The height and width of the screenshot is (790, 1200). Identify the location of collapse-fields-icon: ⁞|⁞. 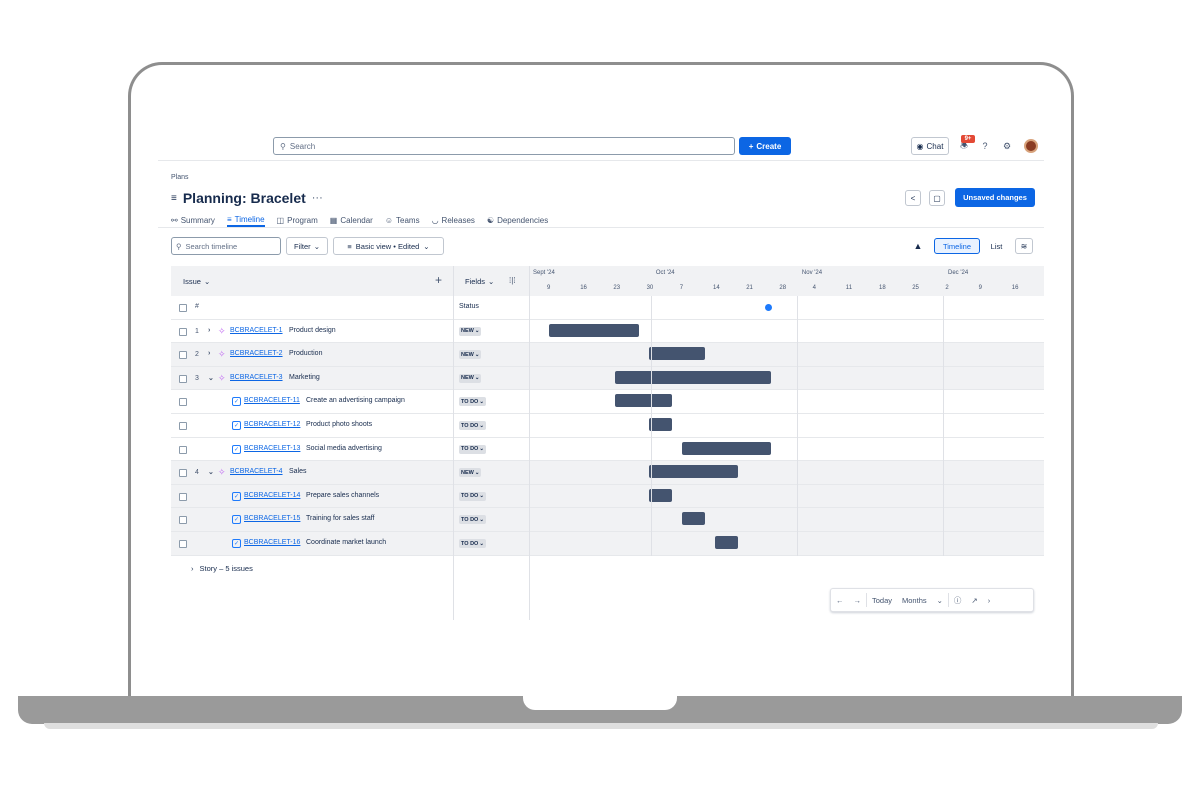
(512, 280).